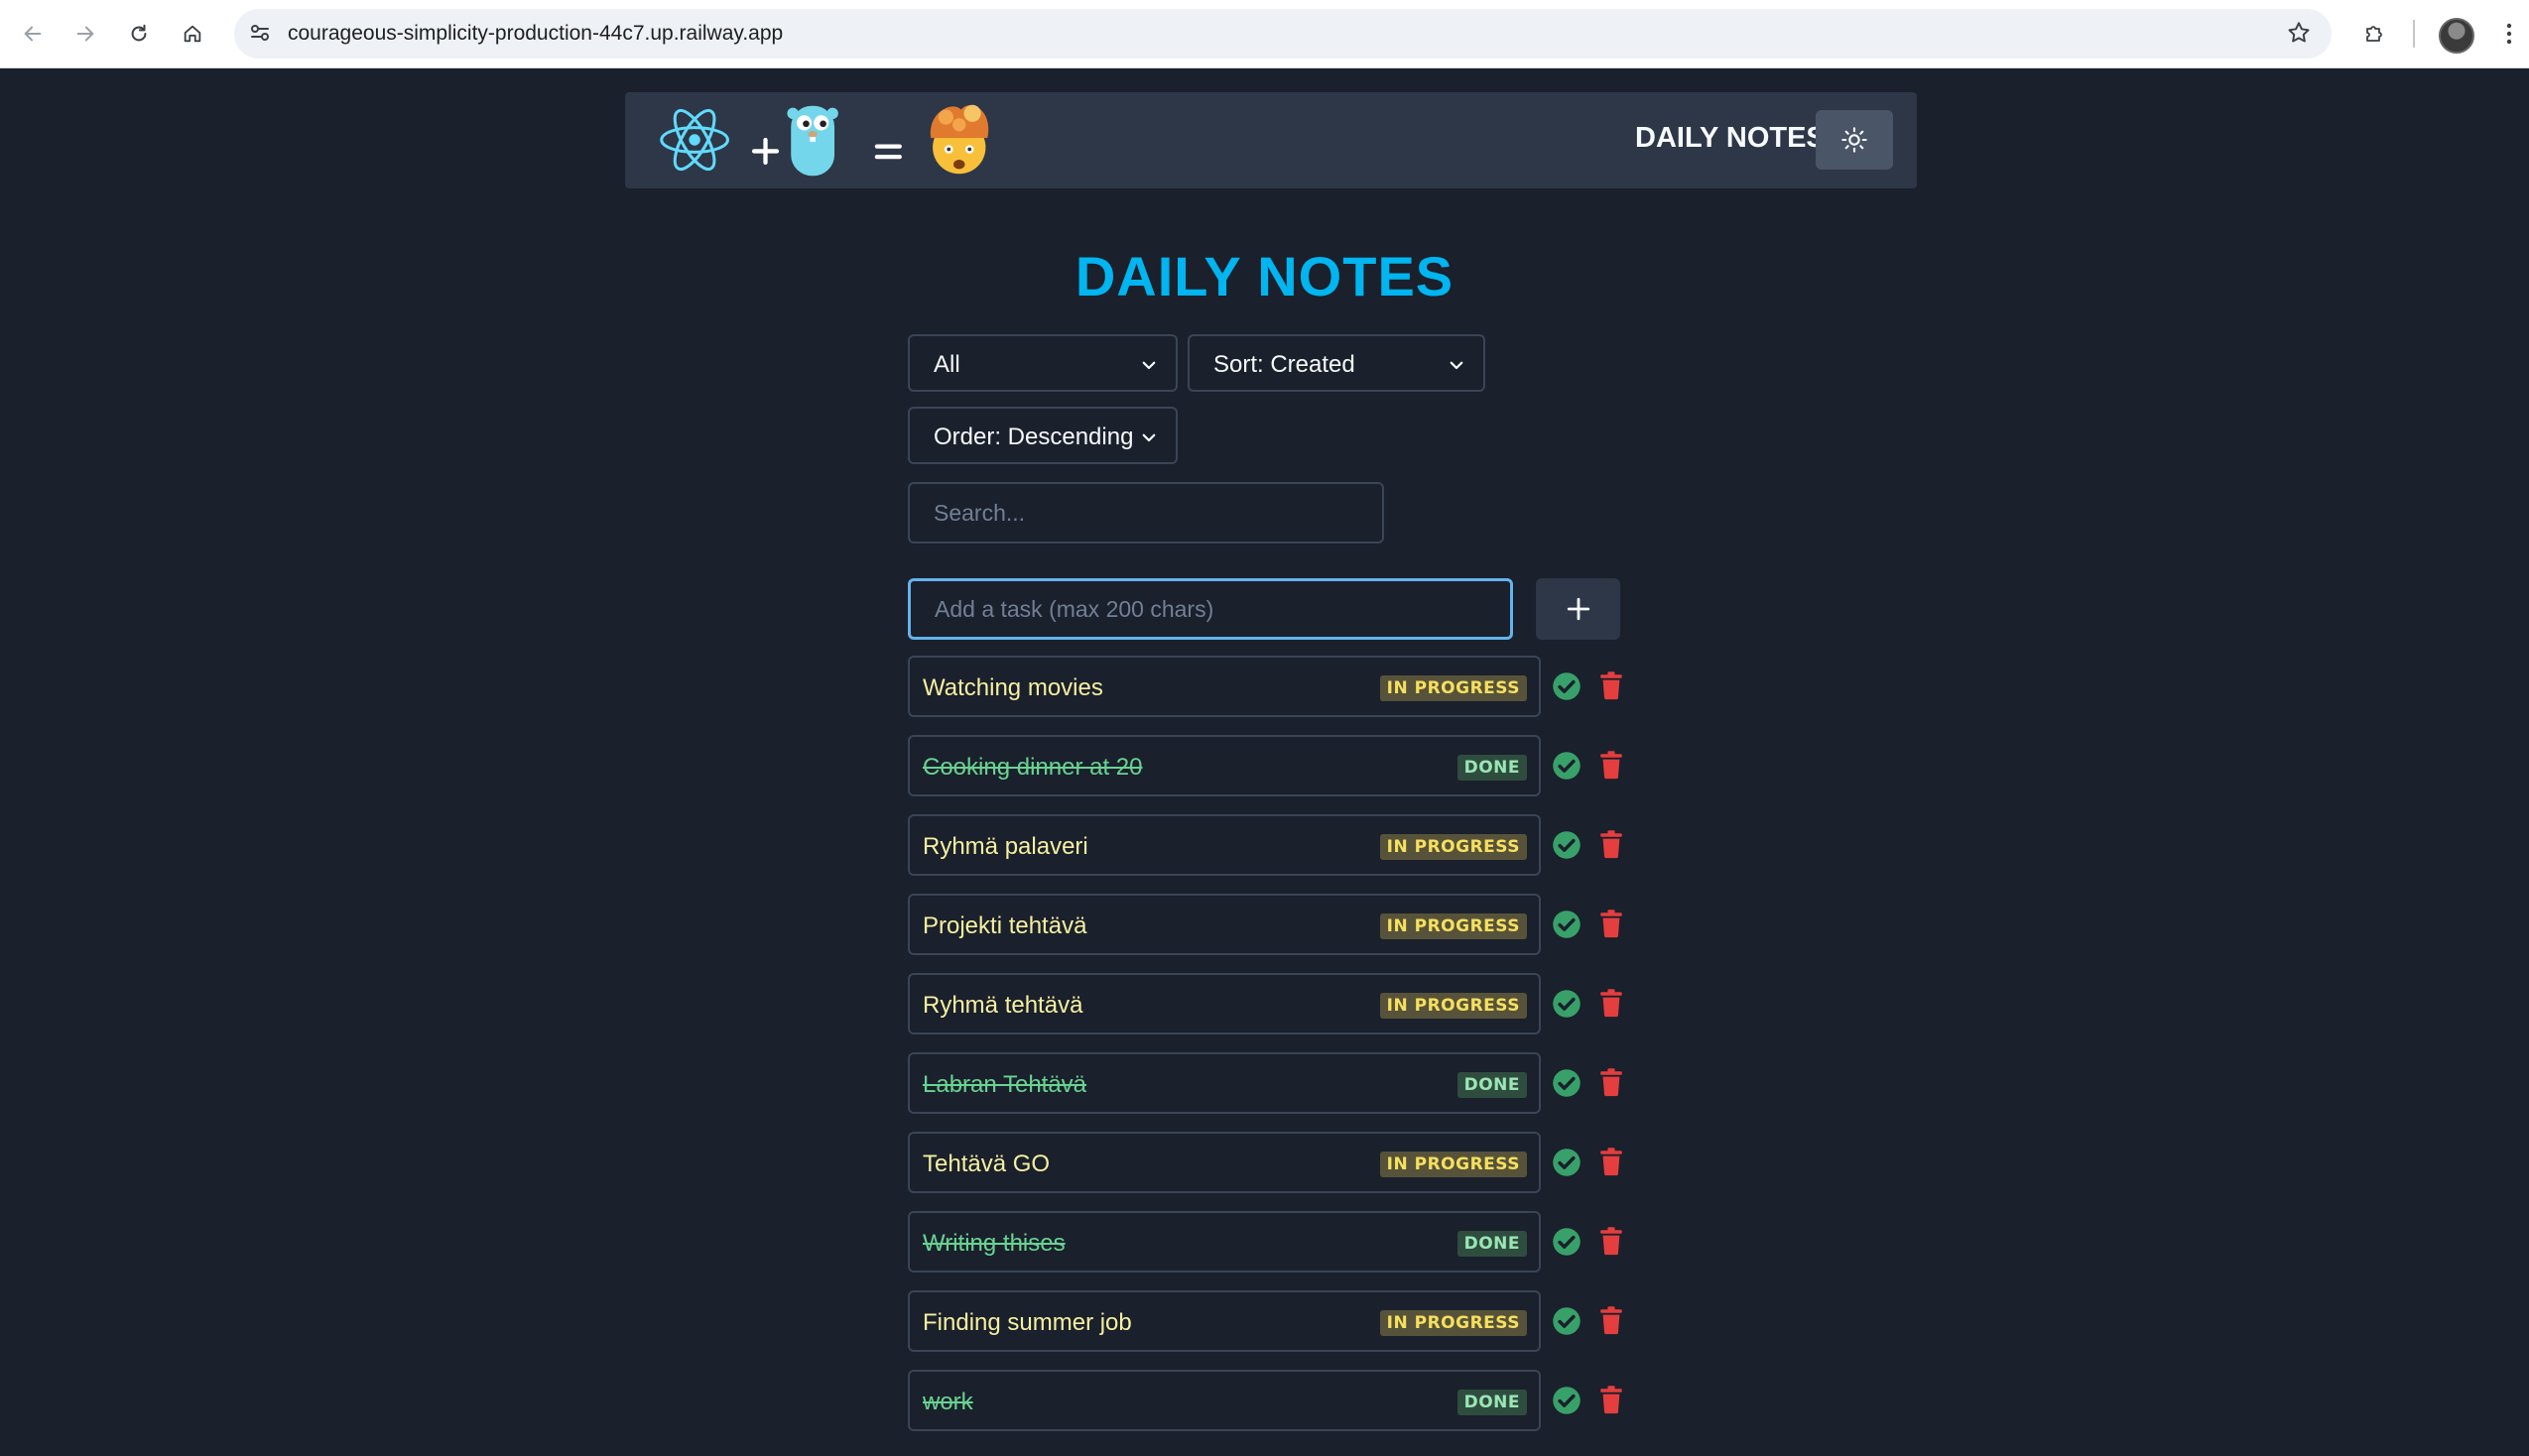 This screenshot has height=1456, width=2529. I want to click on back-arrow-icon, so click(33, 34).